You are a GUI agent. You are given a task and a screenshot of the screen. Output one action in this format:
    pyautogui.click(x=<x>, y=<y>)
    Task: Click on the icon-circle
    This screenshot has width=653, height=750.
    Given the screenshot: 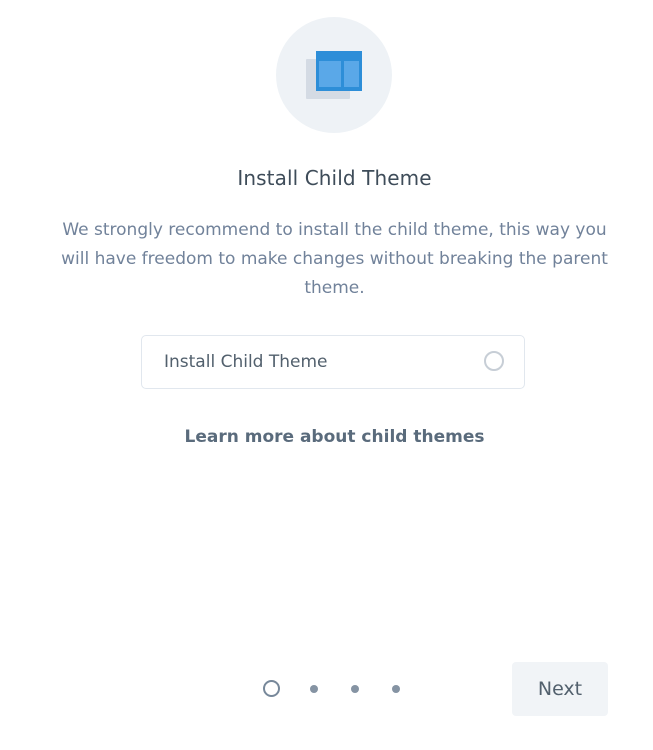 What is the action you would take?
    pyautogui.click(x=334, y=75)
    